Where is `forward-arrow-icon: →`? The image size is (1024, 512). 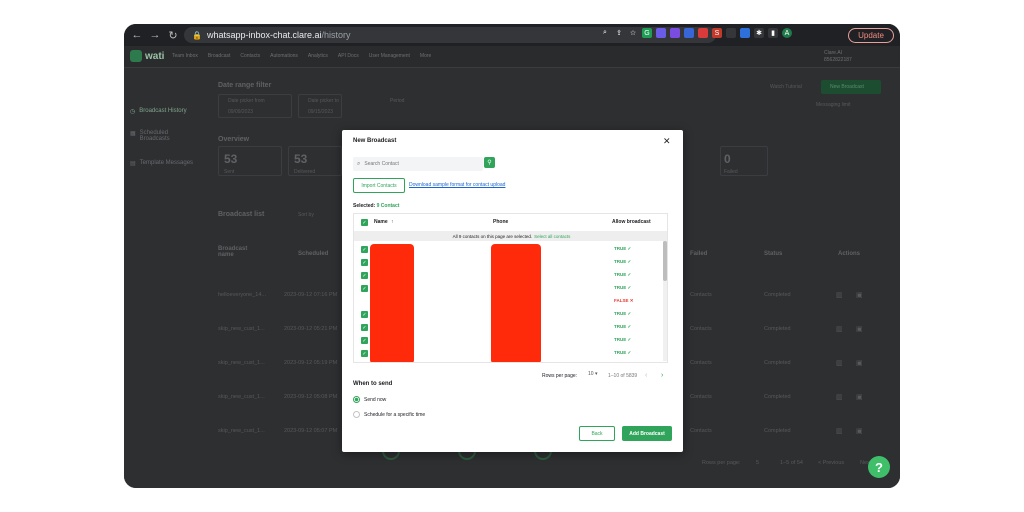 forward-arrow-icon: → is located at coordinates (155, 35).